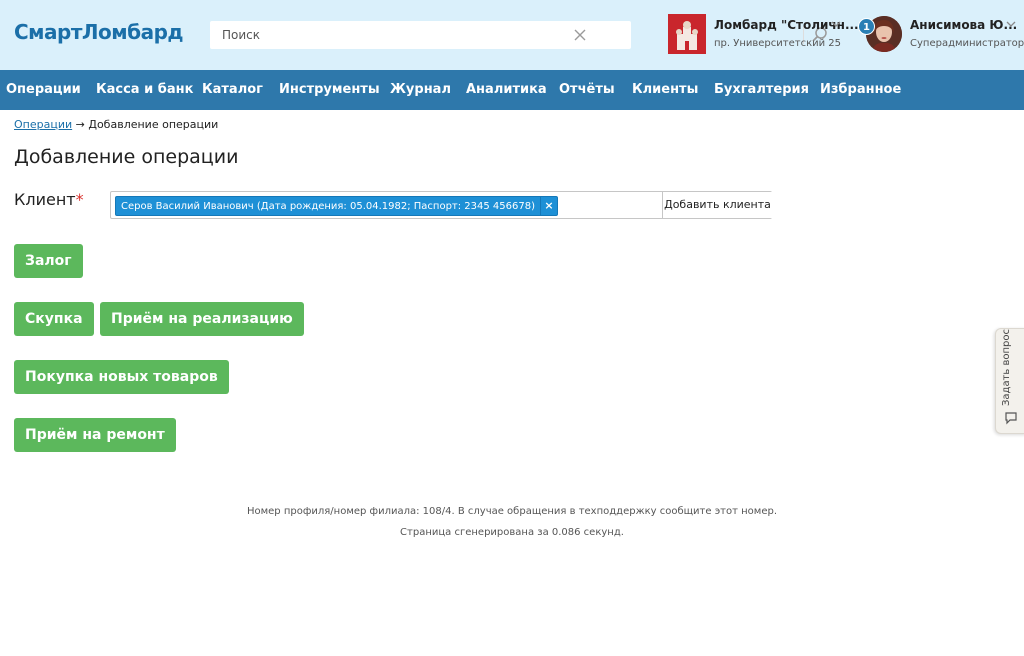 The height and width of the screenshot is (656, 1024). What do you see at coordinates (687, 34) in the screenshot?
I see `branch-logo` at bounding box center [687, 34].